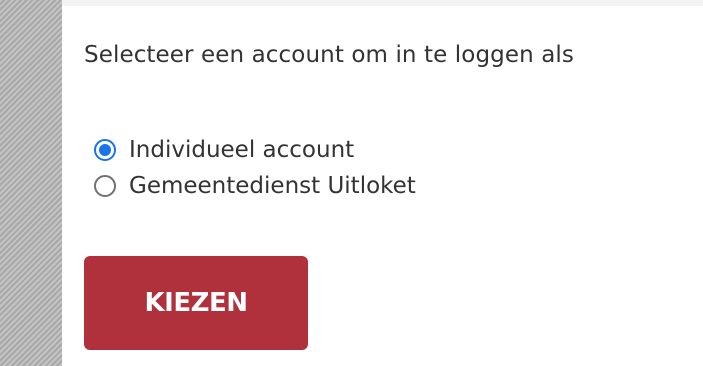 This screenshot has height=366, width=703. What do you see at coordinates (105, 150) in the screenshot?
I see `radio-button-individual` at bounding box center [105, 150].